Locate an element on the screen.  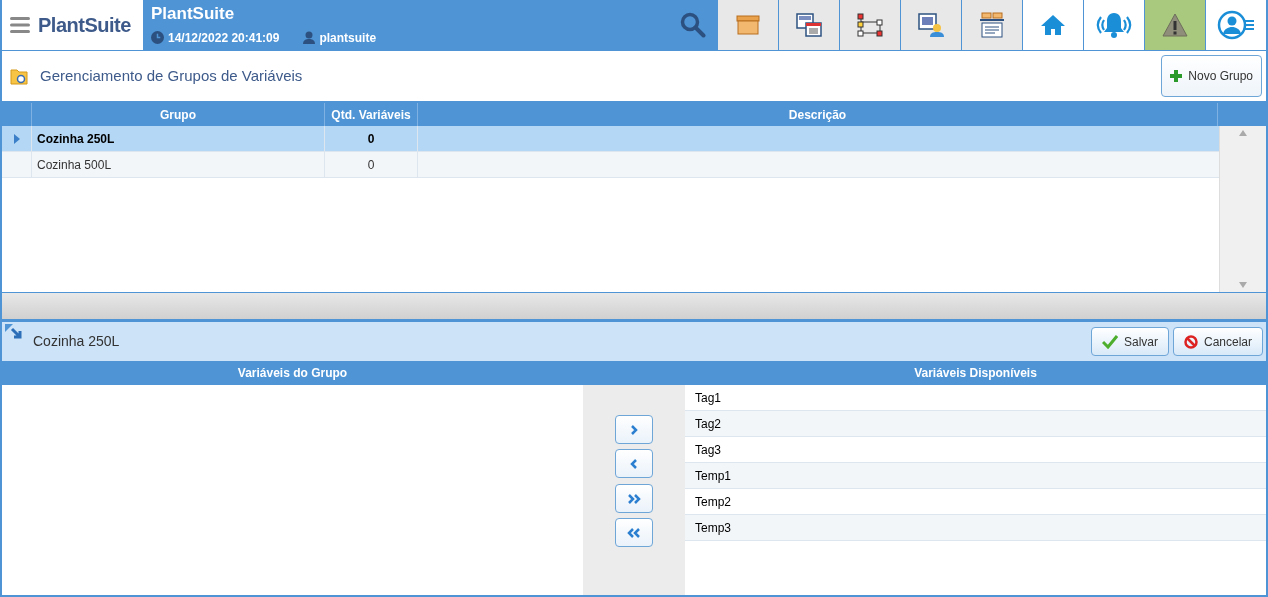
list-item: Tag2 is located at coordinates (975, 424).